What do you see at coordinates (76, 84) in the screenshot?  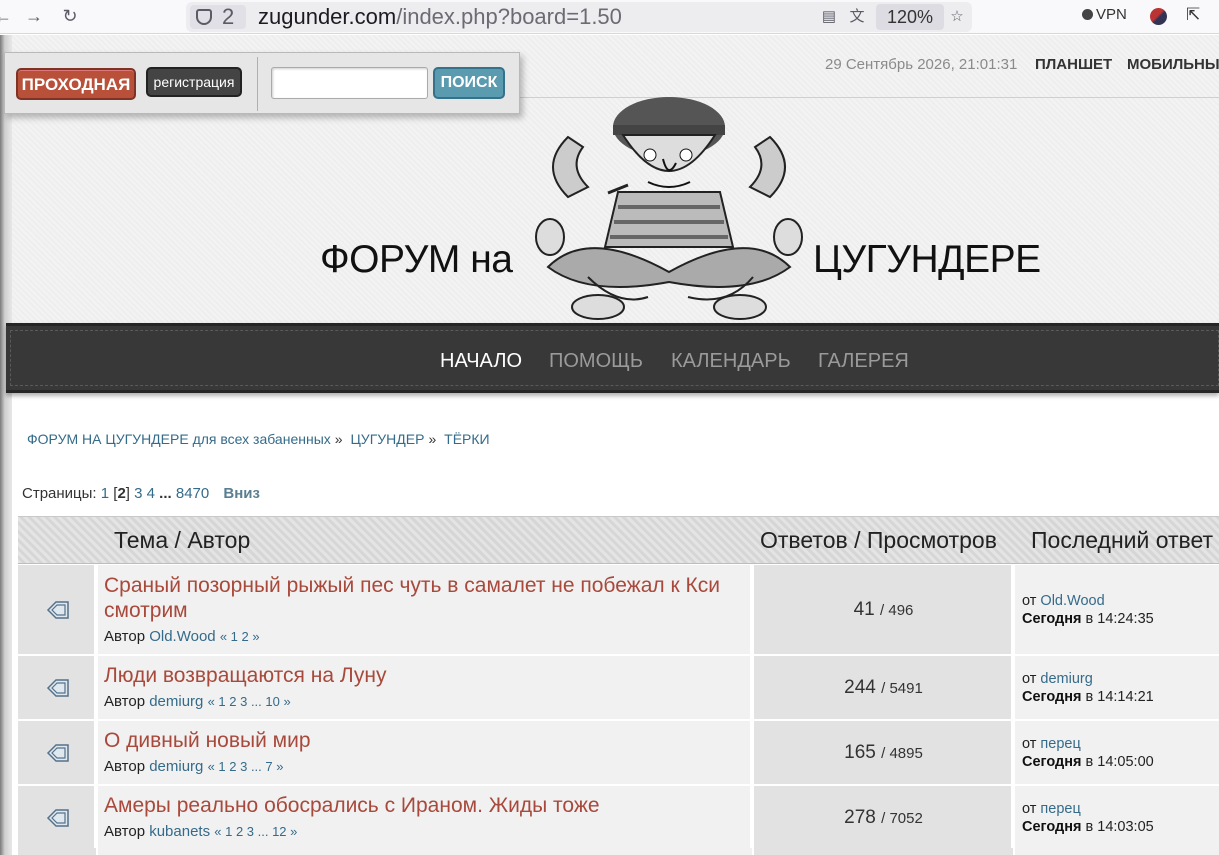 I see `login-button: ПРОХОДНАЯ` at bounding box center [76, 84].